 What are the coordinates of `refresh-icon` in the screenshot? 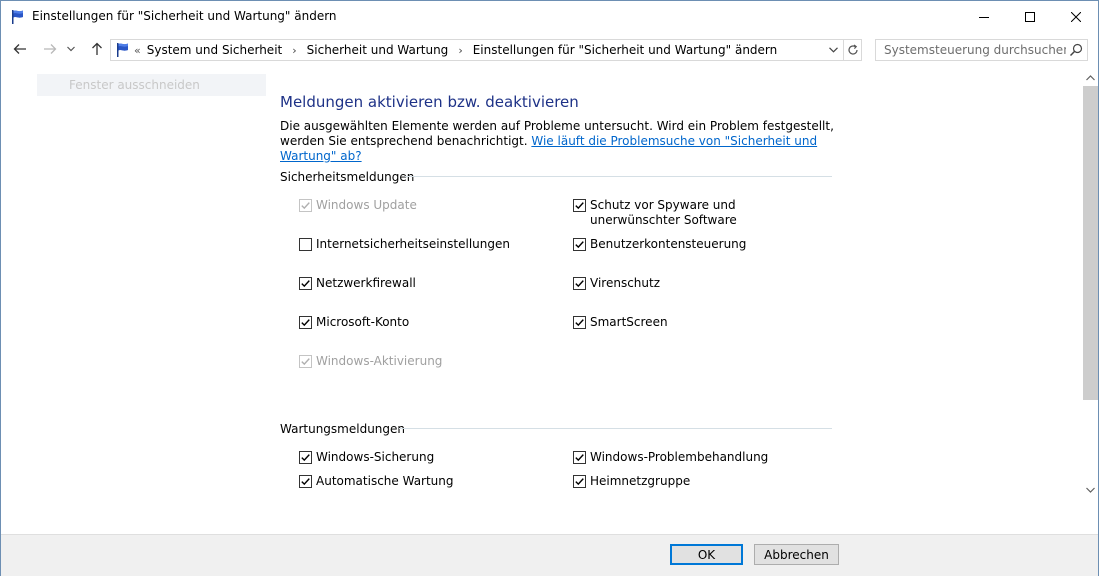 It's located at (853, 49).